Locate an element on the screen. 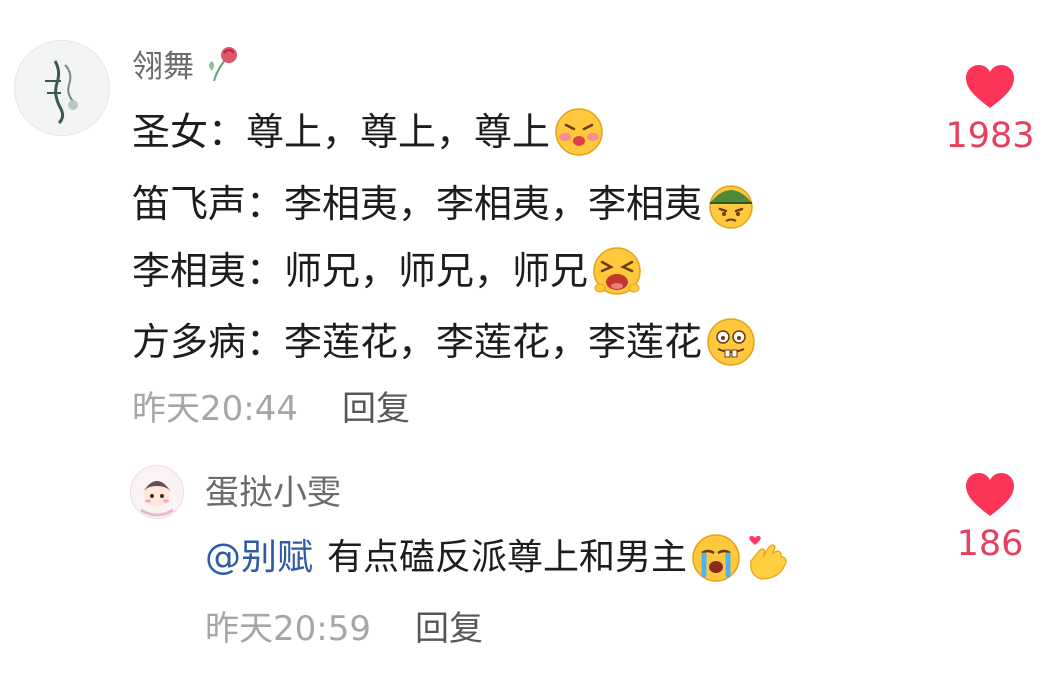 This screenshot has height=681, width=1051. like-count: 1983 is located at coordinates (990, 136).